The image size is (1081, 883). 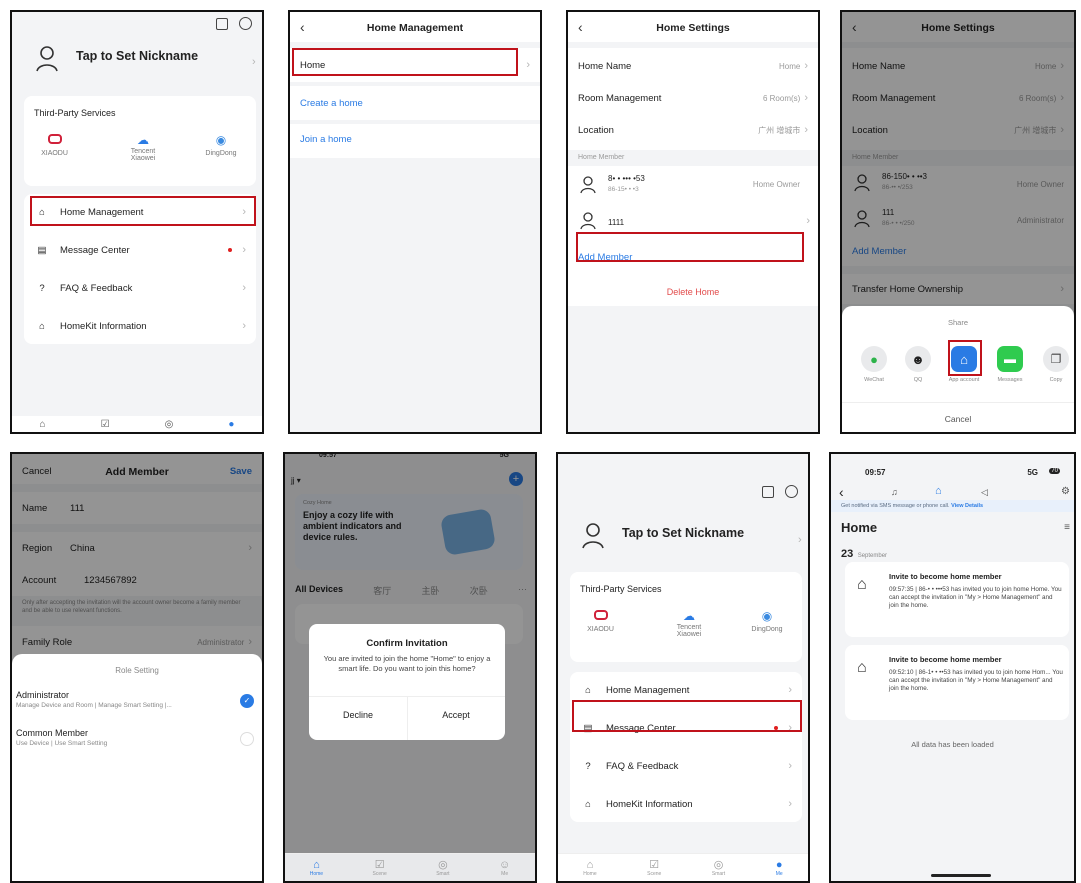 I want to click on tab-label: Me, so click(x=505, y=873).